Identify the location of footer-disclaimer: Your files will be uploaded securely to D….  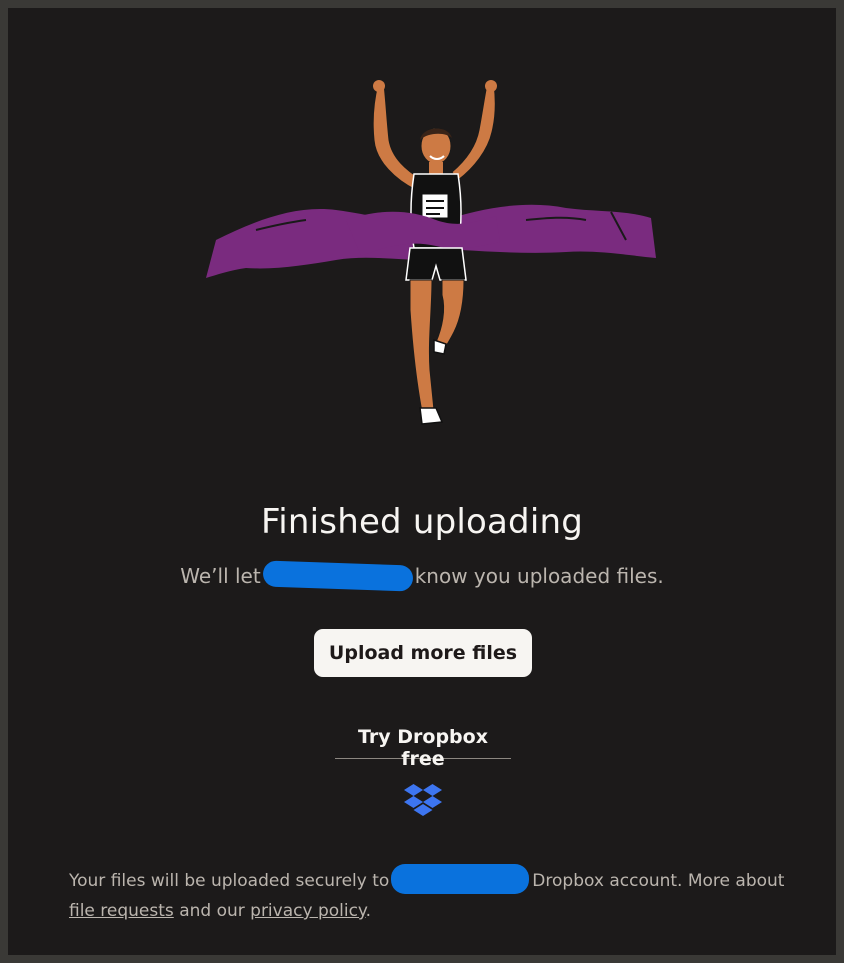
(429, 895).